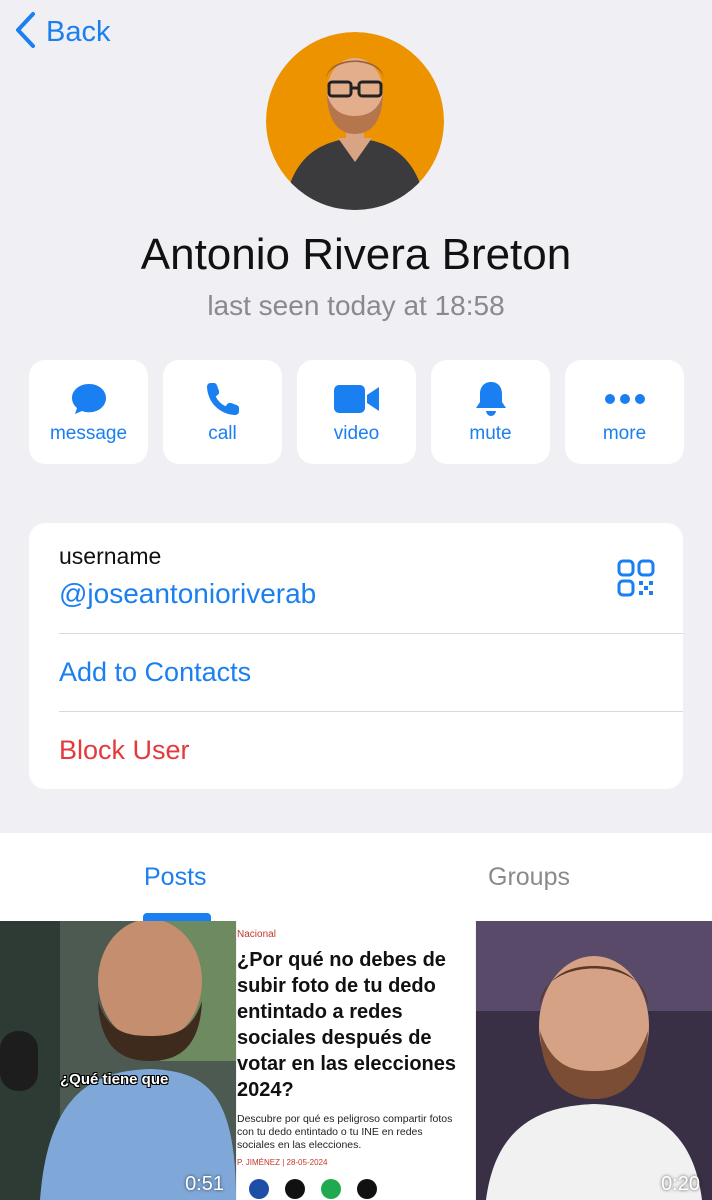 This screenshot has width=712, height=1200. What do you see at coordinates (680, 1184) in the screenshot?
I see `video-duration: 0:20` at bounding box center [680, 1184].